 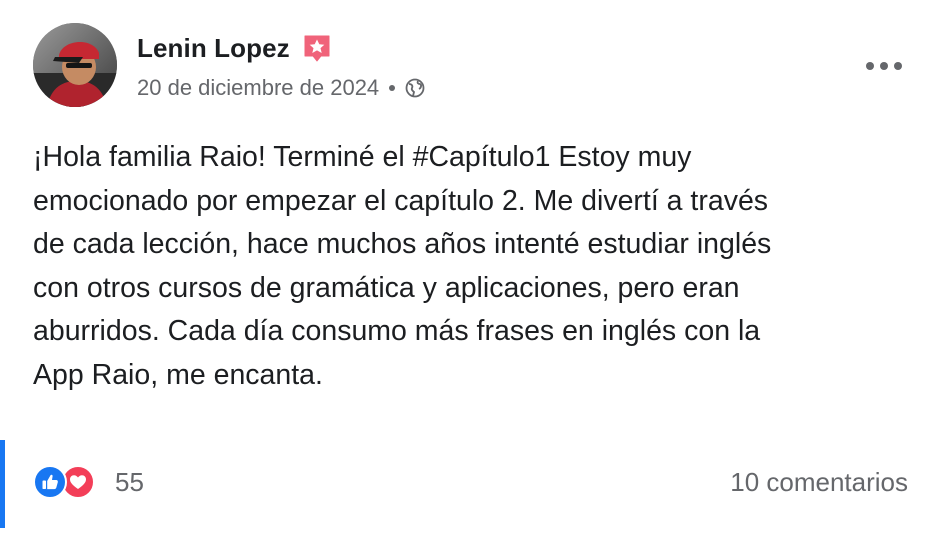 I want to click on post-meta: 20 de diciembre de 2024, so click(x=281, y=88).